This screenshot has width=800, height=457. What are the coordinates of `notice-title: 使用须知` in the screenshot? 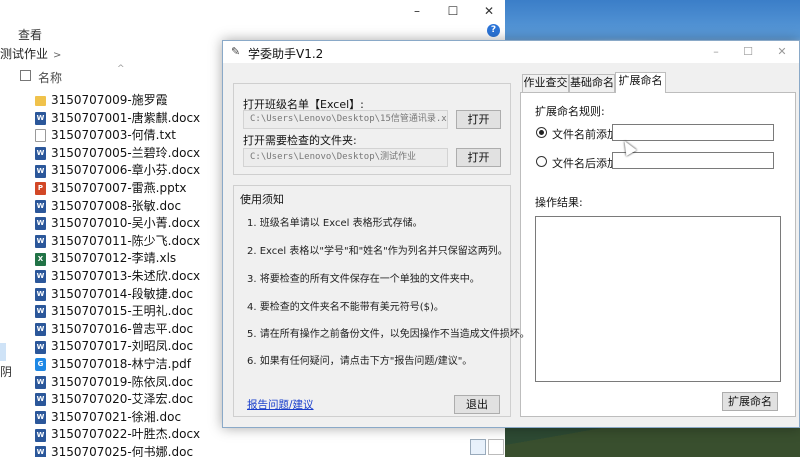 It's located at (262, 199).